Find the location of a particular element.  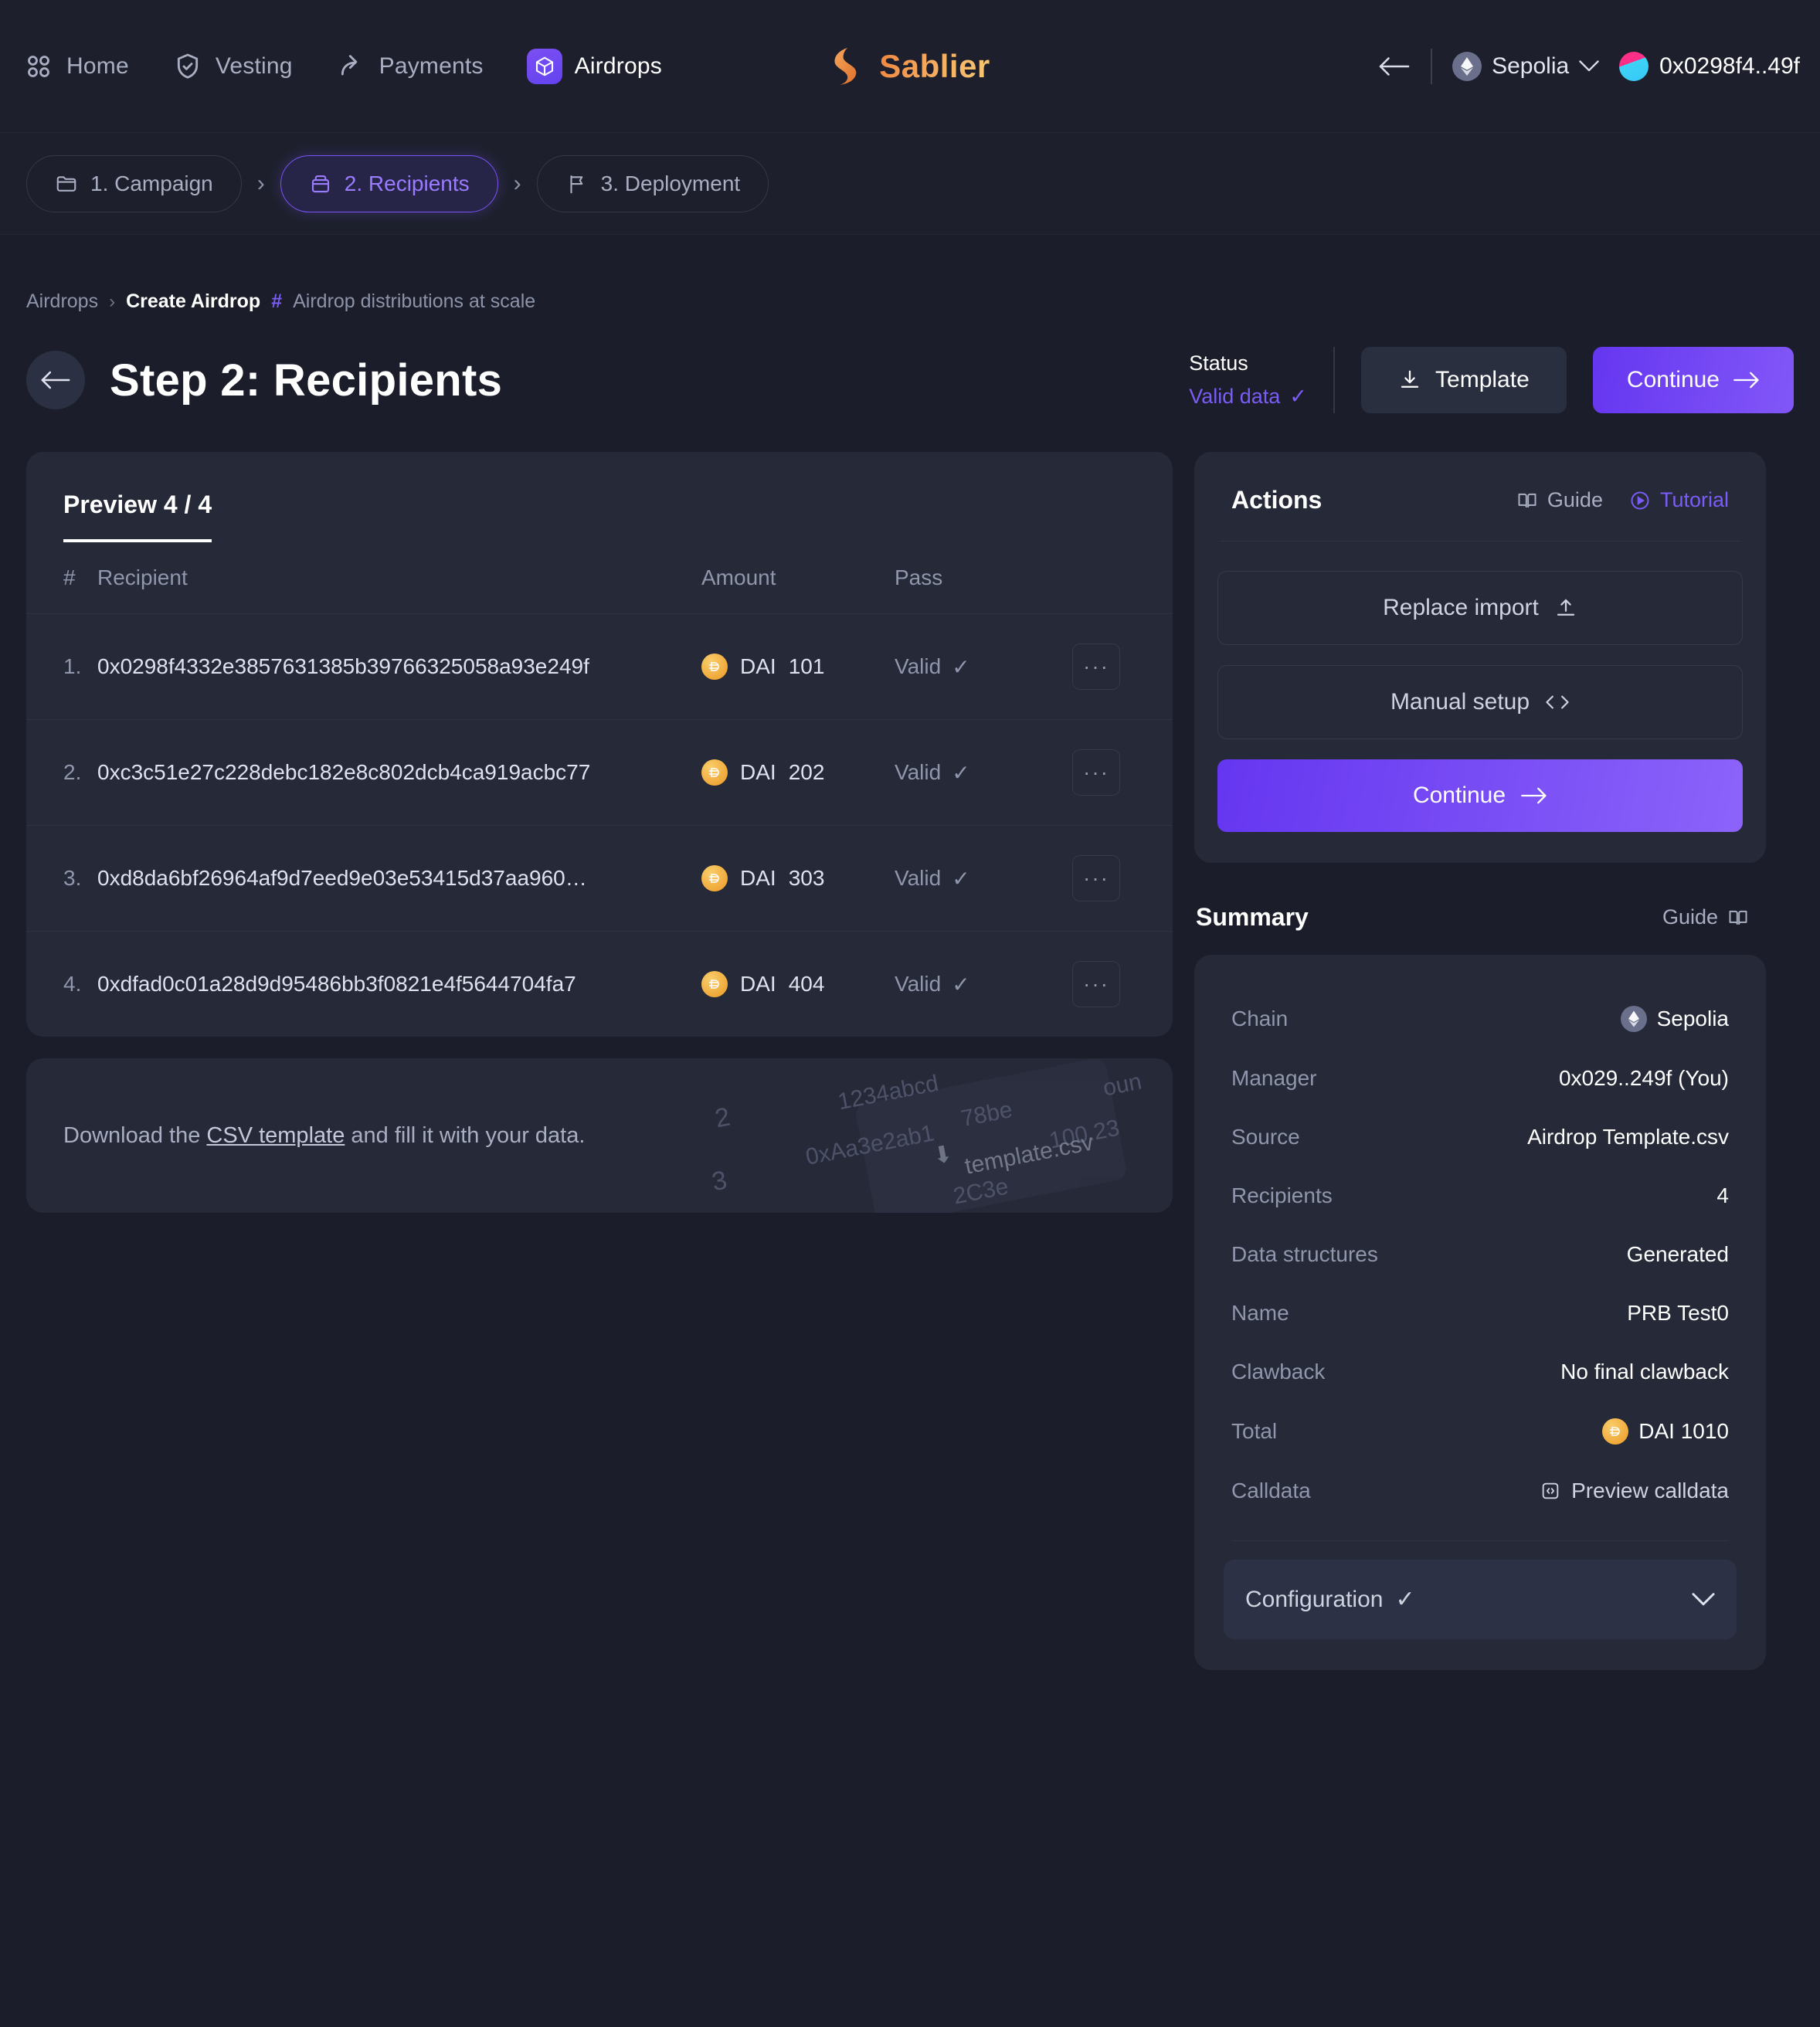

nav-item-payments: Payments is located at coordinates (410, 66).